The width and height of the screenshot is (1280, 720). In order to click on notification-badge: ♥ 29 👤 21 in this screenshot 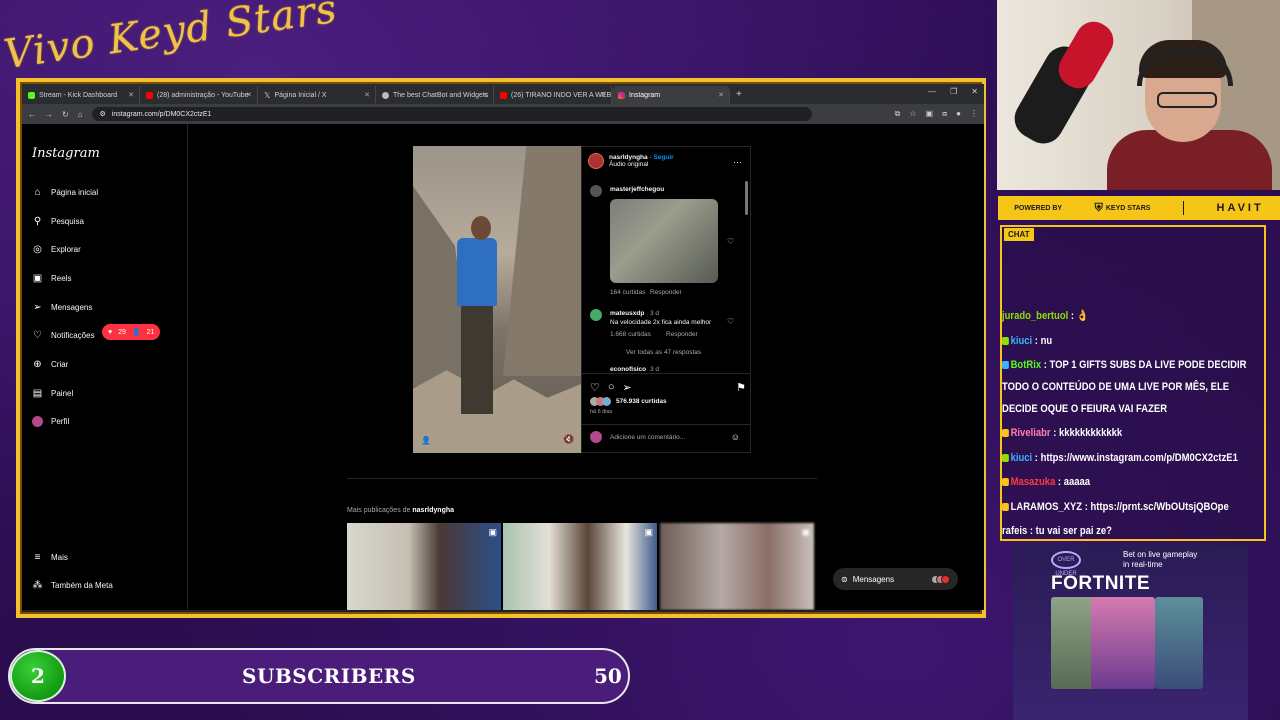, I will do `click(131, 332)`.